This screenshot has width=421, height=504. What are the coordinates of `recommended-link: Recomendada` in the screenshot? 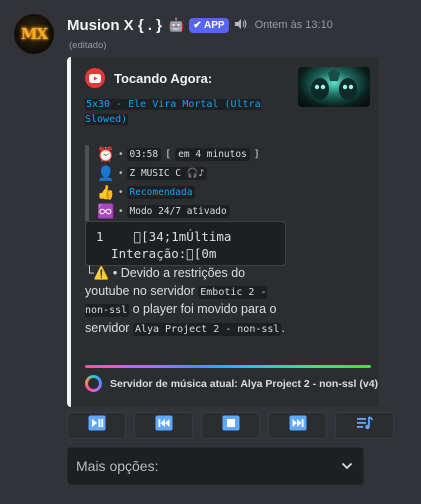 It's located at (161, 192).